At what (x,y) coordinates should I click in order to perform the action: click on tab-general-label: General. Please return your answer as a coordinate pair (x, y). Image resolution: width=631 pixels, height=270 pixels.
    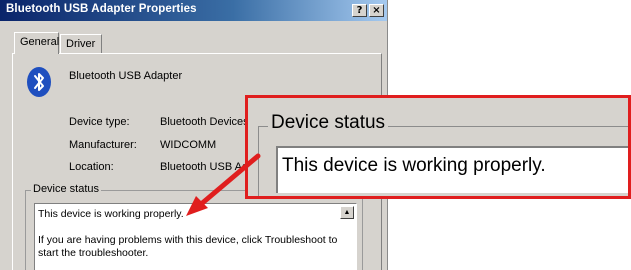
    Looking at the image, I should click on (40, 42).